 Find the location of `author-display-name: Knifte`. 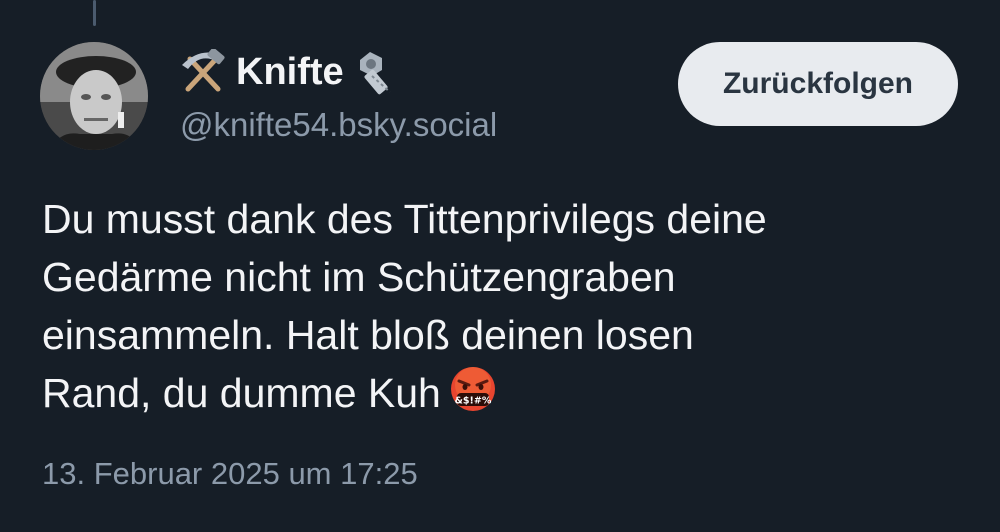

author-display-name: Knifte is located at coordinates (290, 71).